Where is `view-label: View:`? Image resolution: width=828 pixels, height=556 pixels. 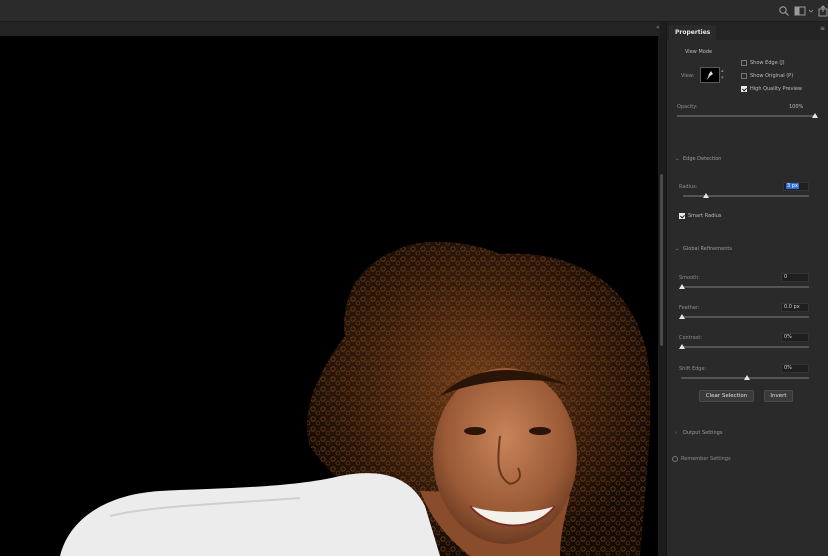 view-label: View: is located at coordinates (688, 76).